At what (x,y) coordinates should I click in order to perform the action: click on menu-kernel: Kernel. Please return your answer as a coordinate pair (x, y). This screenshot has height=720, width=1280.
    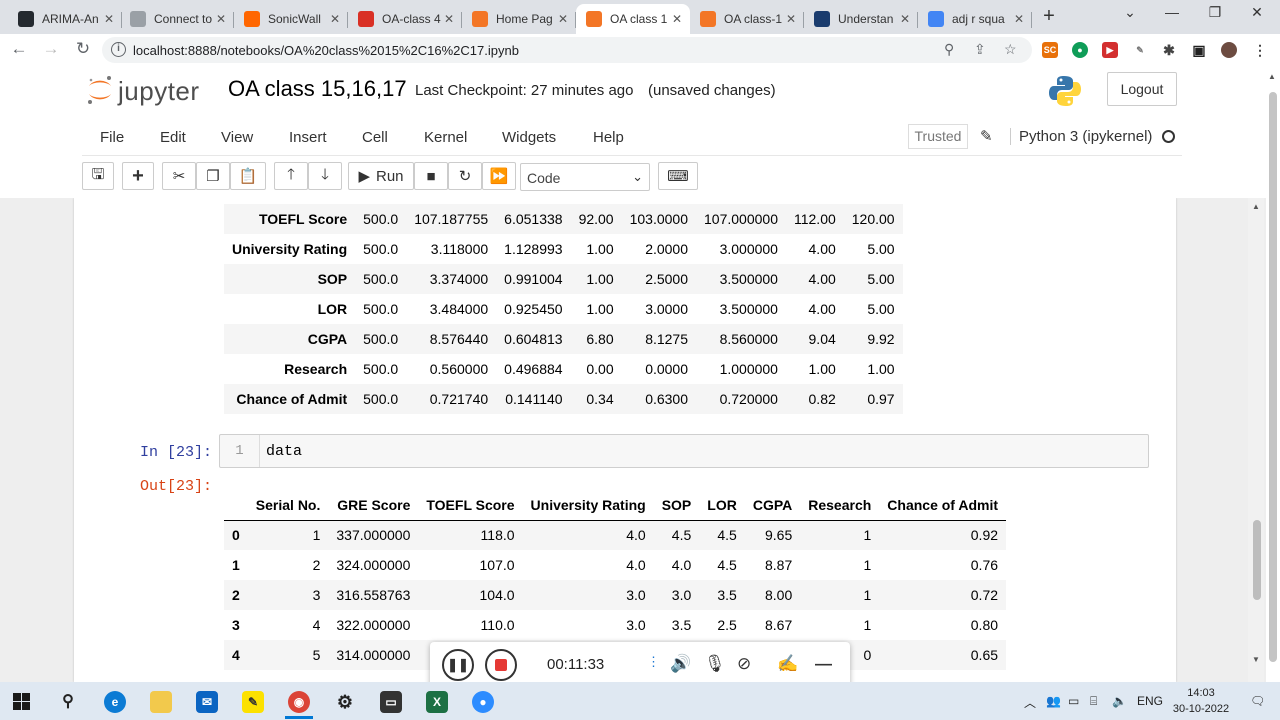
    Looking at the image, I should click on (445, 137).